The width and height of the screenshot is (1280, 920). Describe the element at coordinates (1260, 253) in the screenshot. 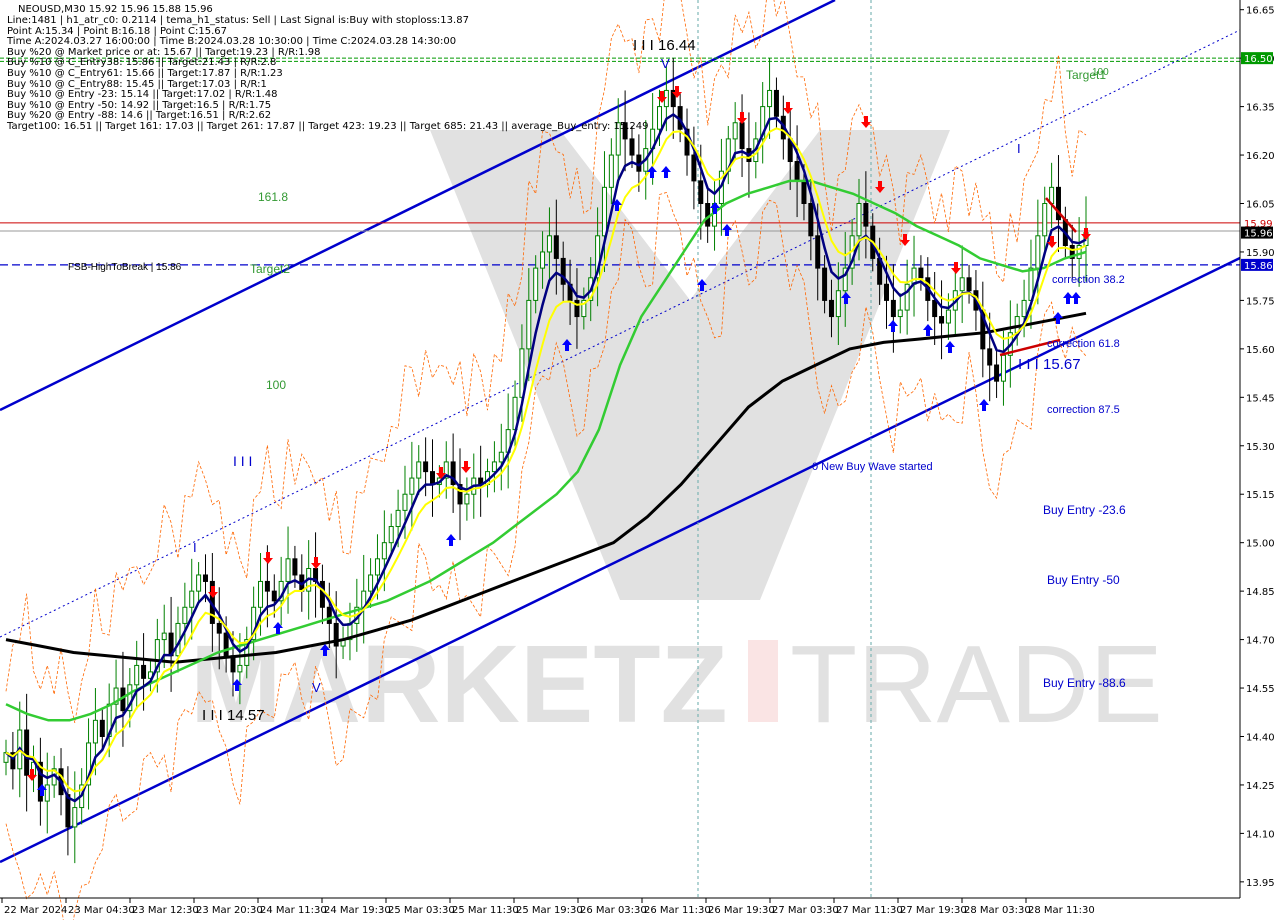

I see `y-tick-label: 15.90` at that location.